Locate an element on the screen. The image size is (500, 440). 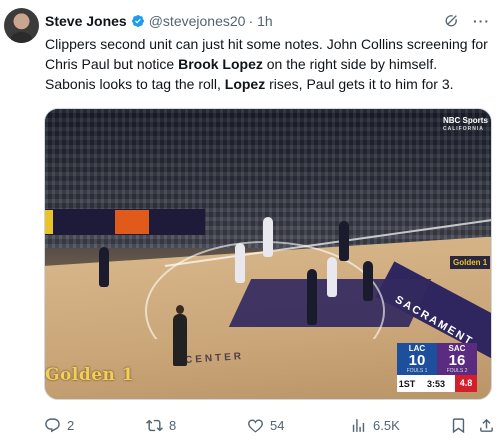
reply-count: 2 is located at coordinates (71, 425).